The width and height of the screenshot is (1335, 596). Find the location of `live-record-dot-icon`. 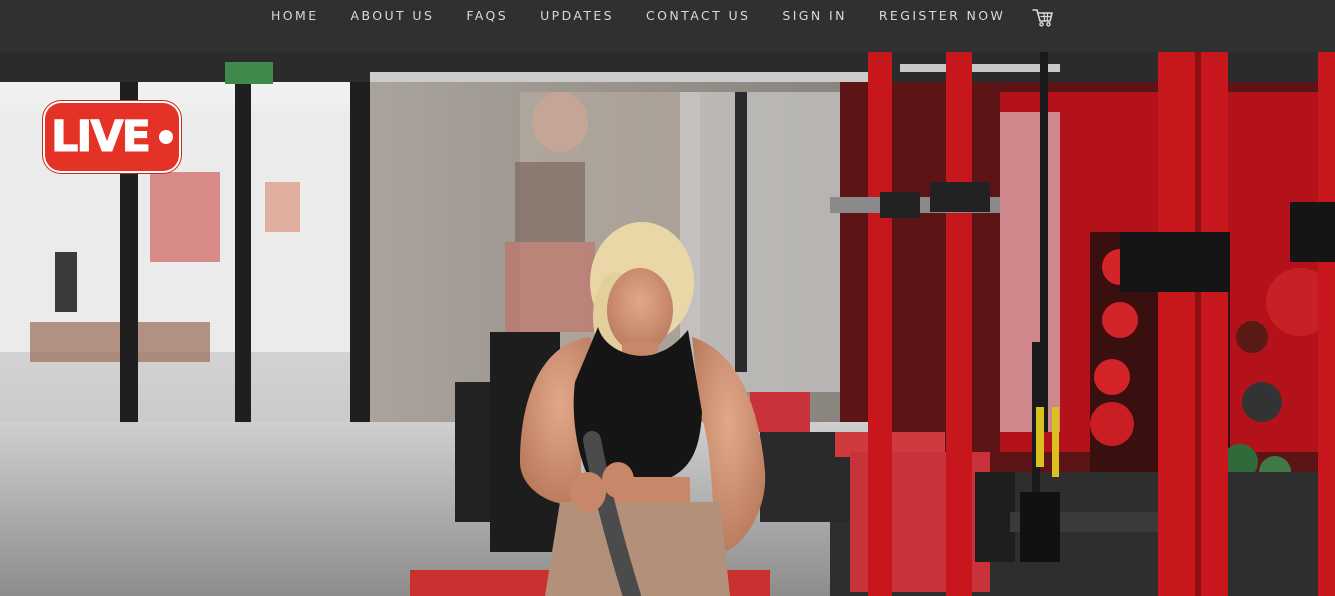

live-record-dot-icon is located at coordinates (166, 137).